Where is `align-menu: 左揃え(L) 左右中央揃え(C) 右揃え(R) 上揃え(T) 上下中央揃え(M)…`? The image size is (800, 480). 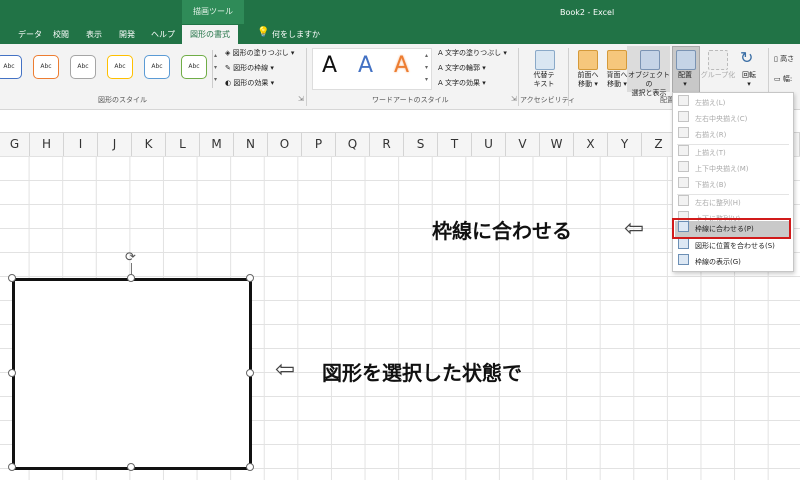 align-menu: 左揃え(L) 左右中央揃え(C) 右揃え(R) 上揃え(T) 上下中央揃え(M)… is located at coordinates (733, 182).